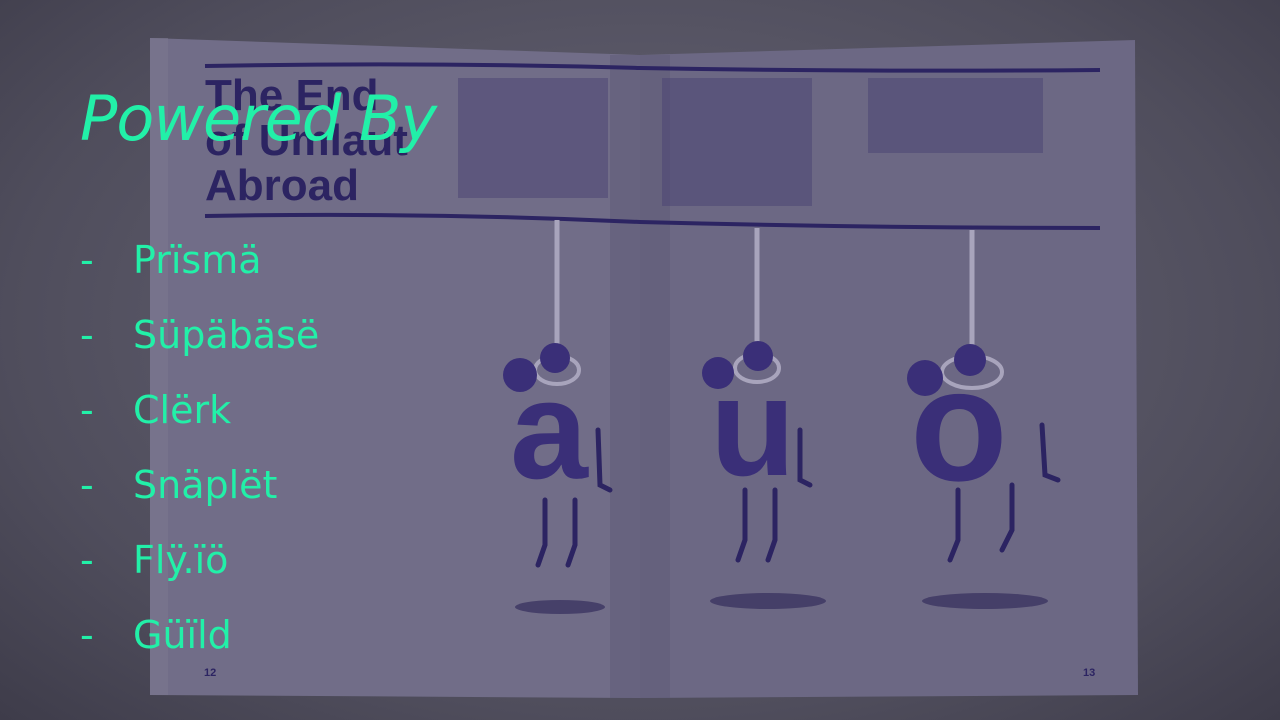 Image resolution: width=1280 pixels, height=720 pixels. Describe the element at coordinates (181, 559) in the screenshot. I see `list-item-label: Flÿ.ïö` at that location.